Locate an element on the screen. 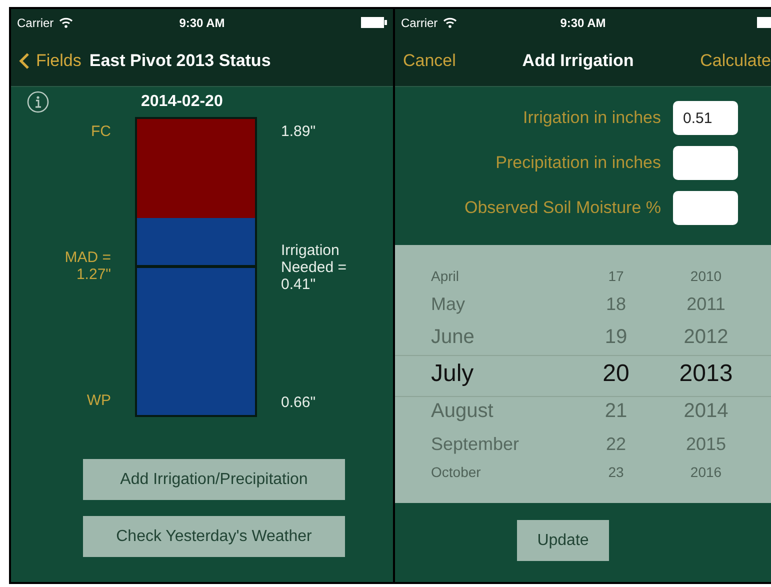 This screenshot has height=587, width=771. screen-title: East Pivot 2013 Status is located at coordinates (180, 61).